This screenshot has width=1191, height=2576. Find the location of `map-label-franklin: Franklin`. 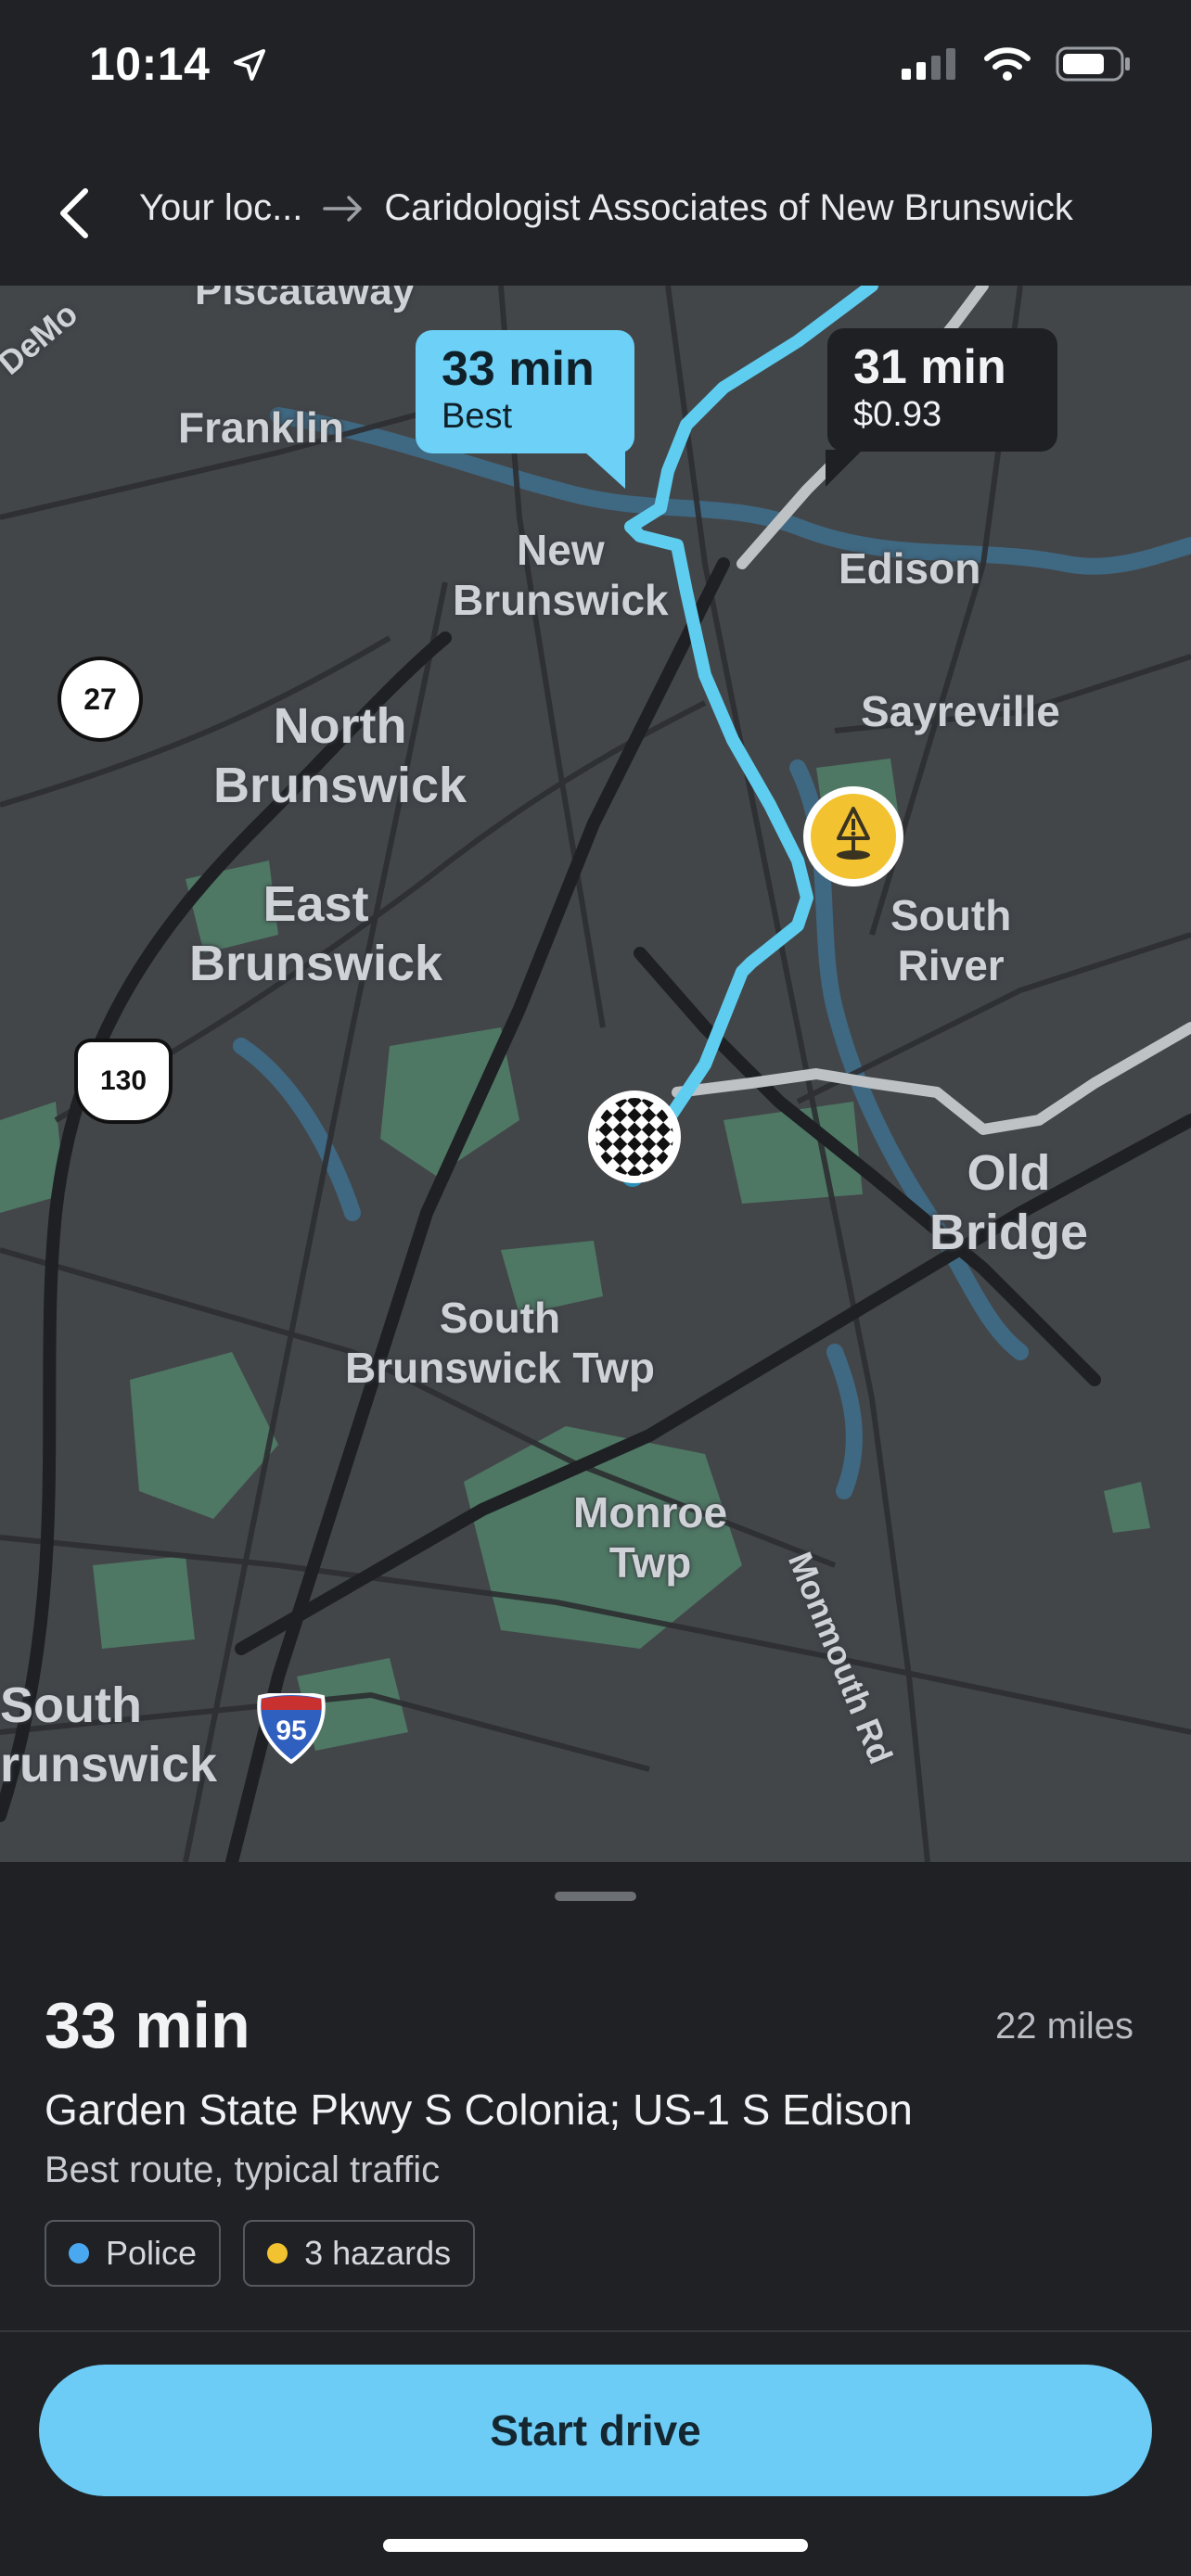

map-label-franklin: Franklin is located at coordinates (261, 427).